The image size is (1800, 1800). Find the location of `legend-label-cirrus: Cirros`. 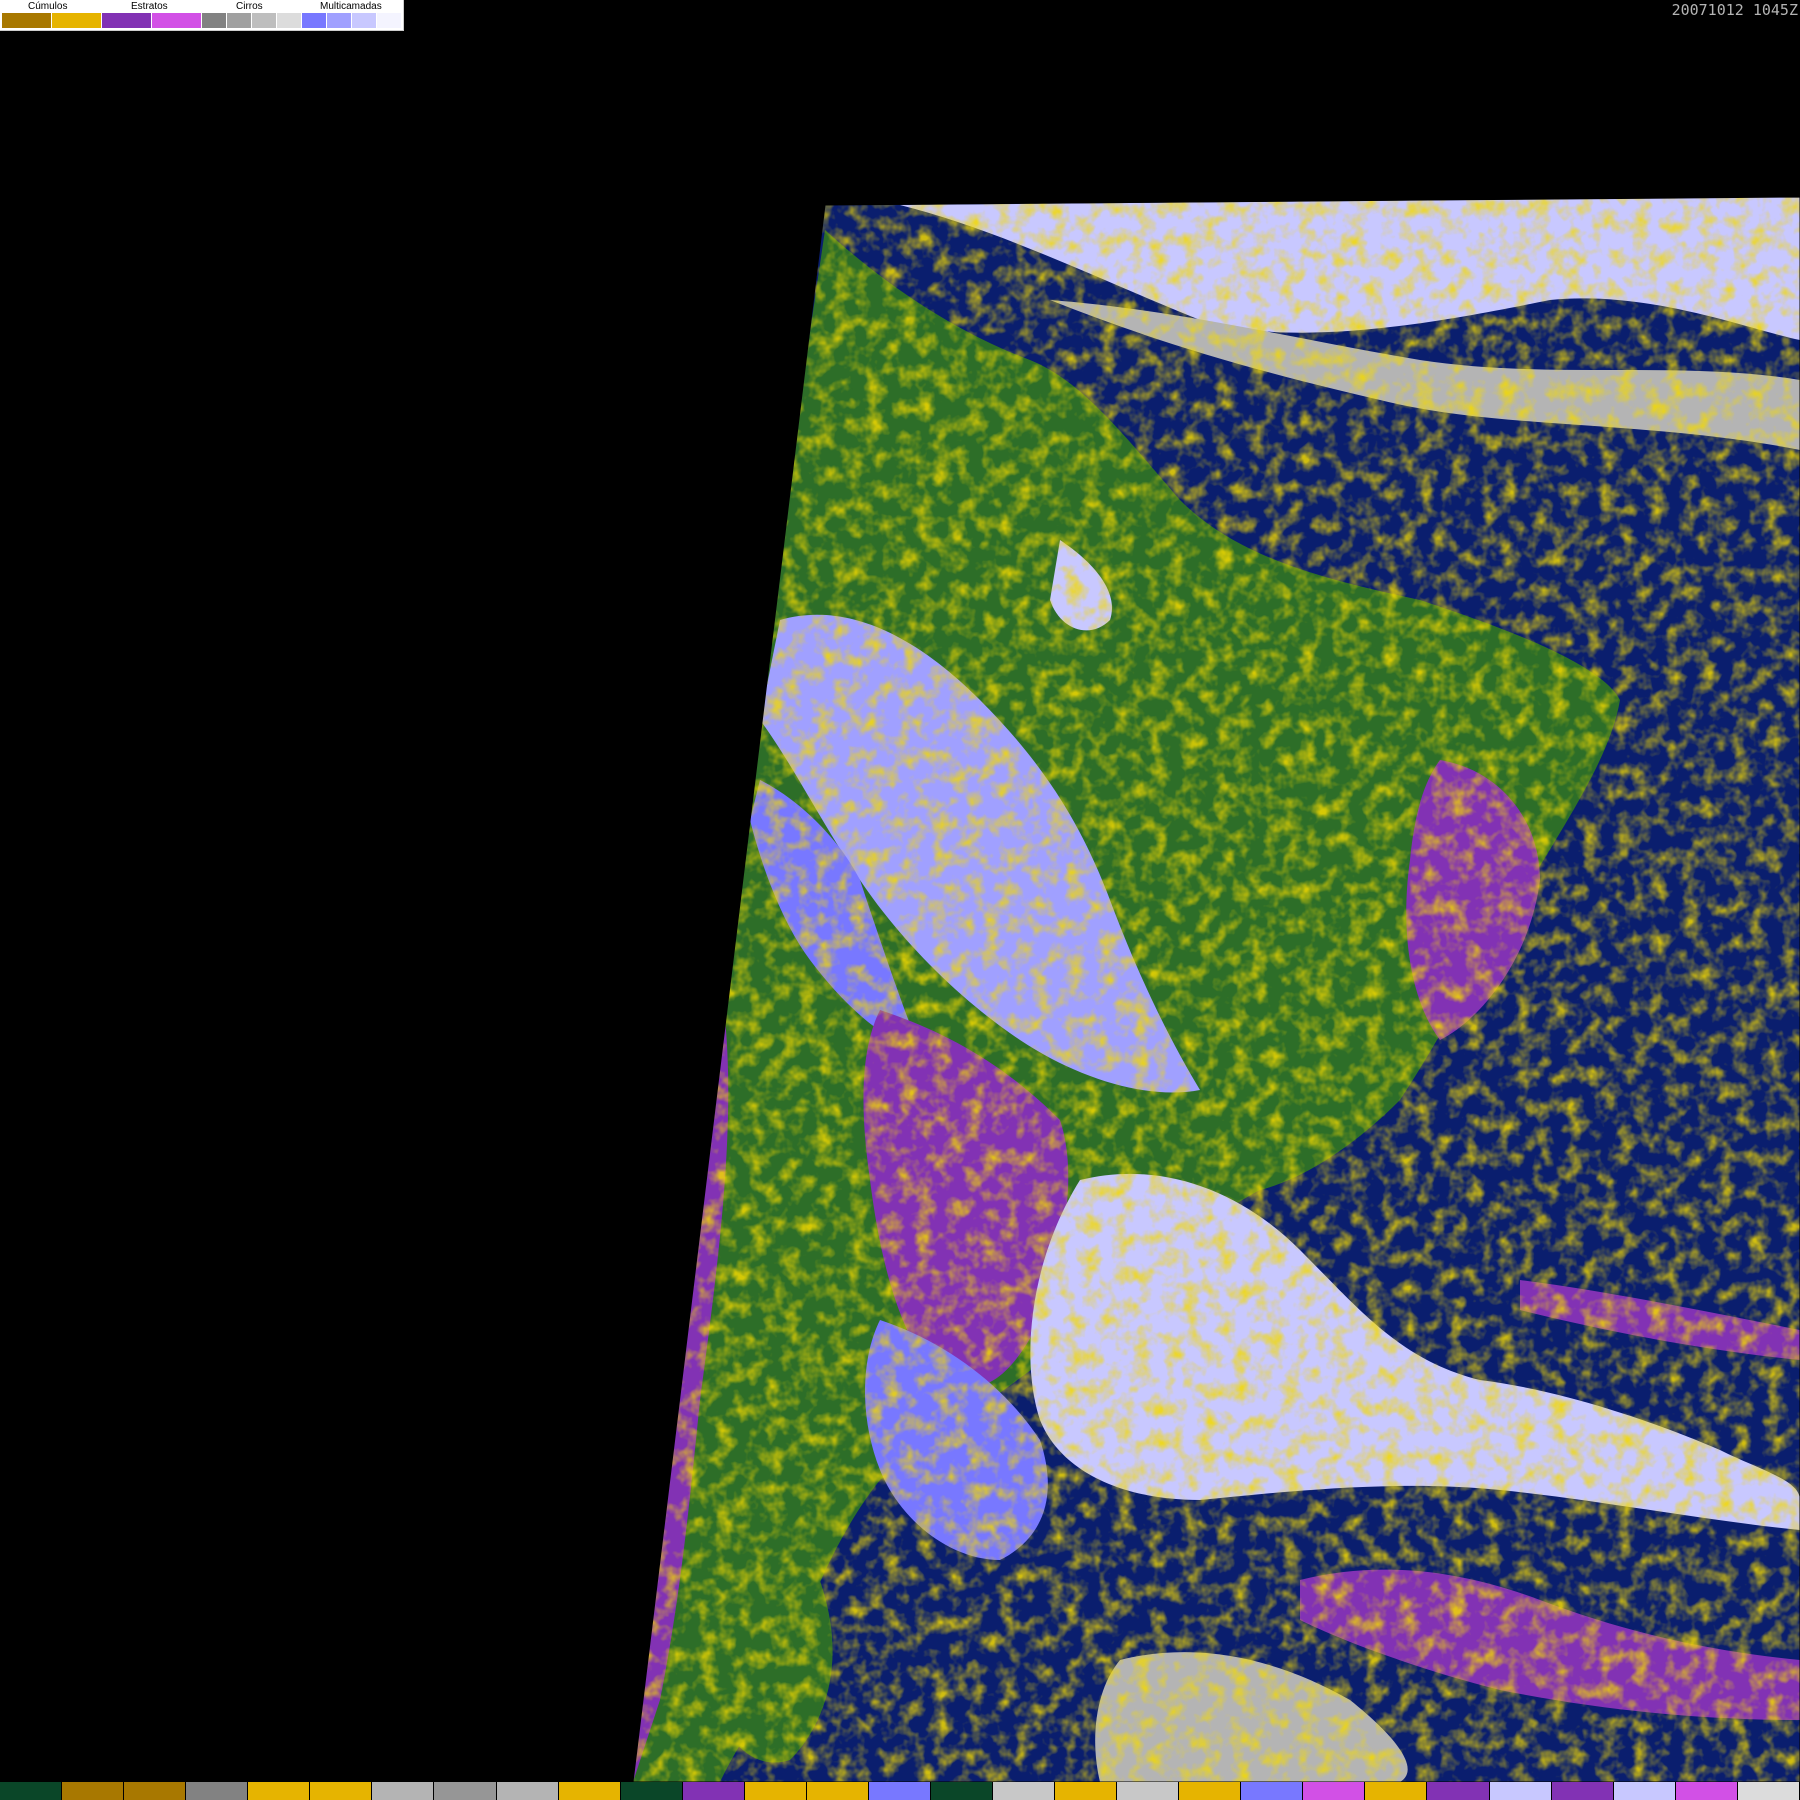

legend-label-cirrus: Cirros is located at coordinates (249, 6).